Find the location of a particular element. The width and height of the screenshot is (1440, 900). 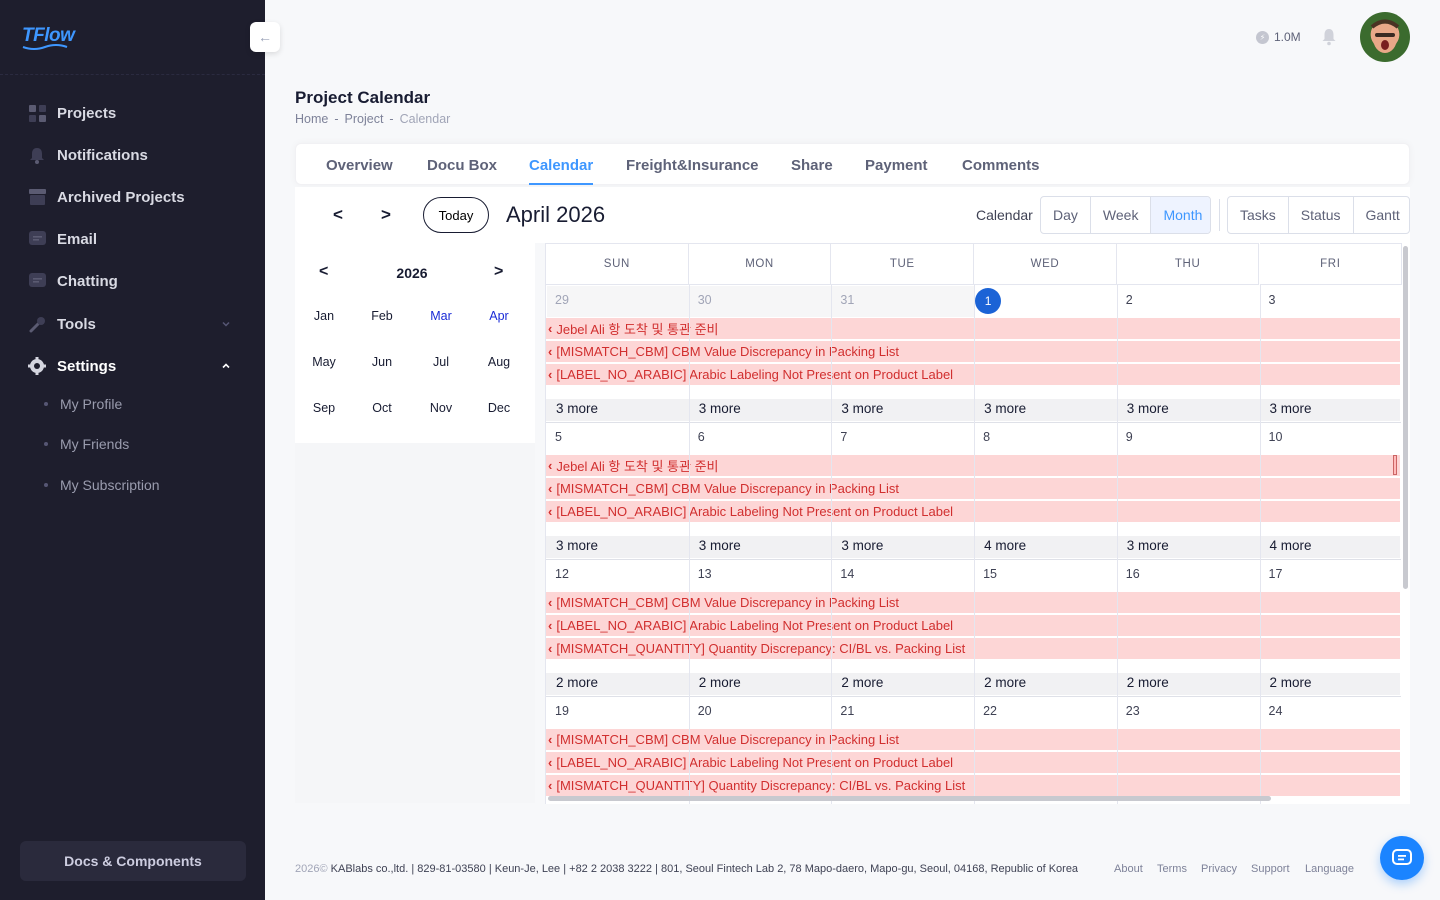

mini-month-oct: Oct is located at coordinates (382, 408).